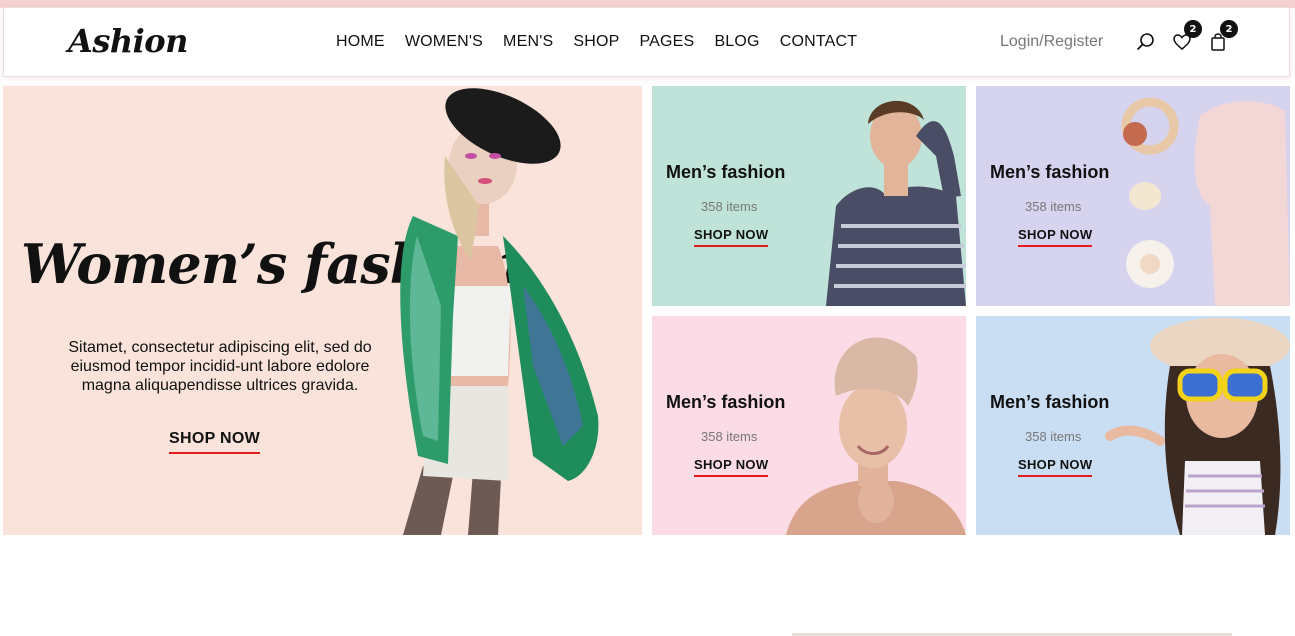 The width and height of the screenshot is (1295, 636). I want to click on card-3-model-image, so click(876, 436).